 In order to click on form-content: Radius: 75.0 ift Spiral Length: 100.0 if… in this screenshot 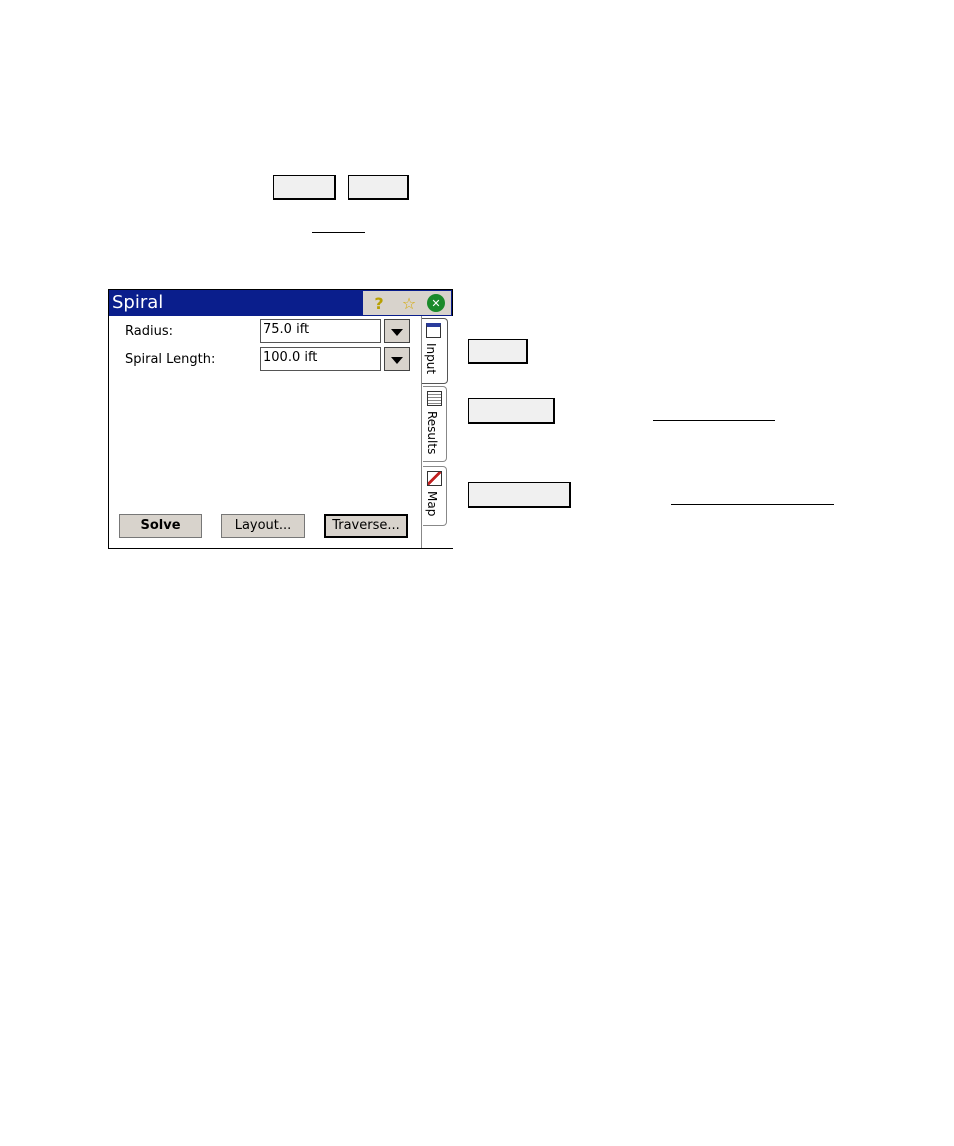, I will do `click(281, 432)`.